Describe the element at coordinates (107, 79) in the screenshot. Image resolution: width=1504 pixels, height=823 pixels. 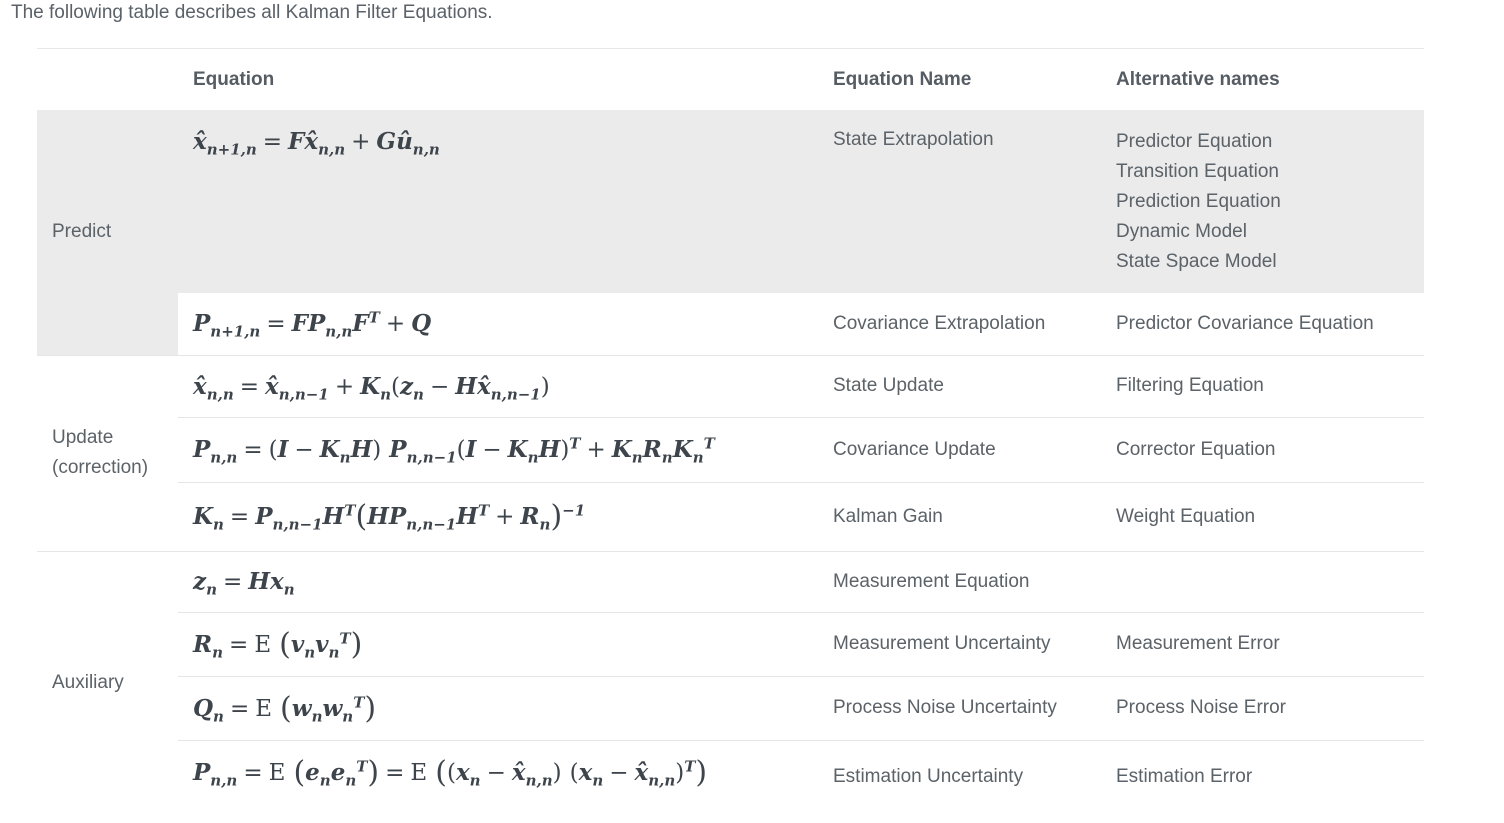
I see `header-group` at that location.